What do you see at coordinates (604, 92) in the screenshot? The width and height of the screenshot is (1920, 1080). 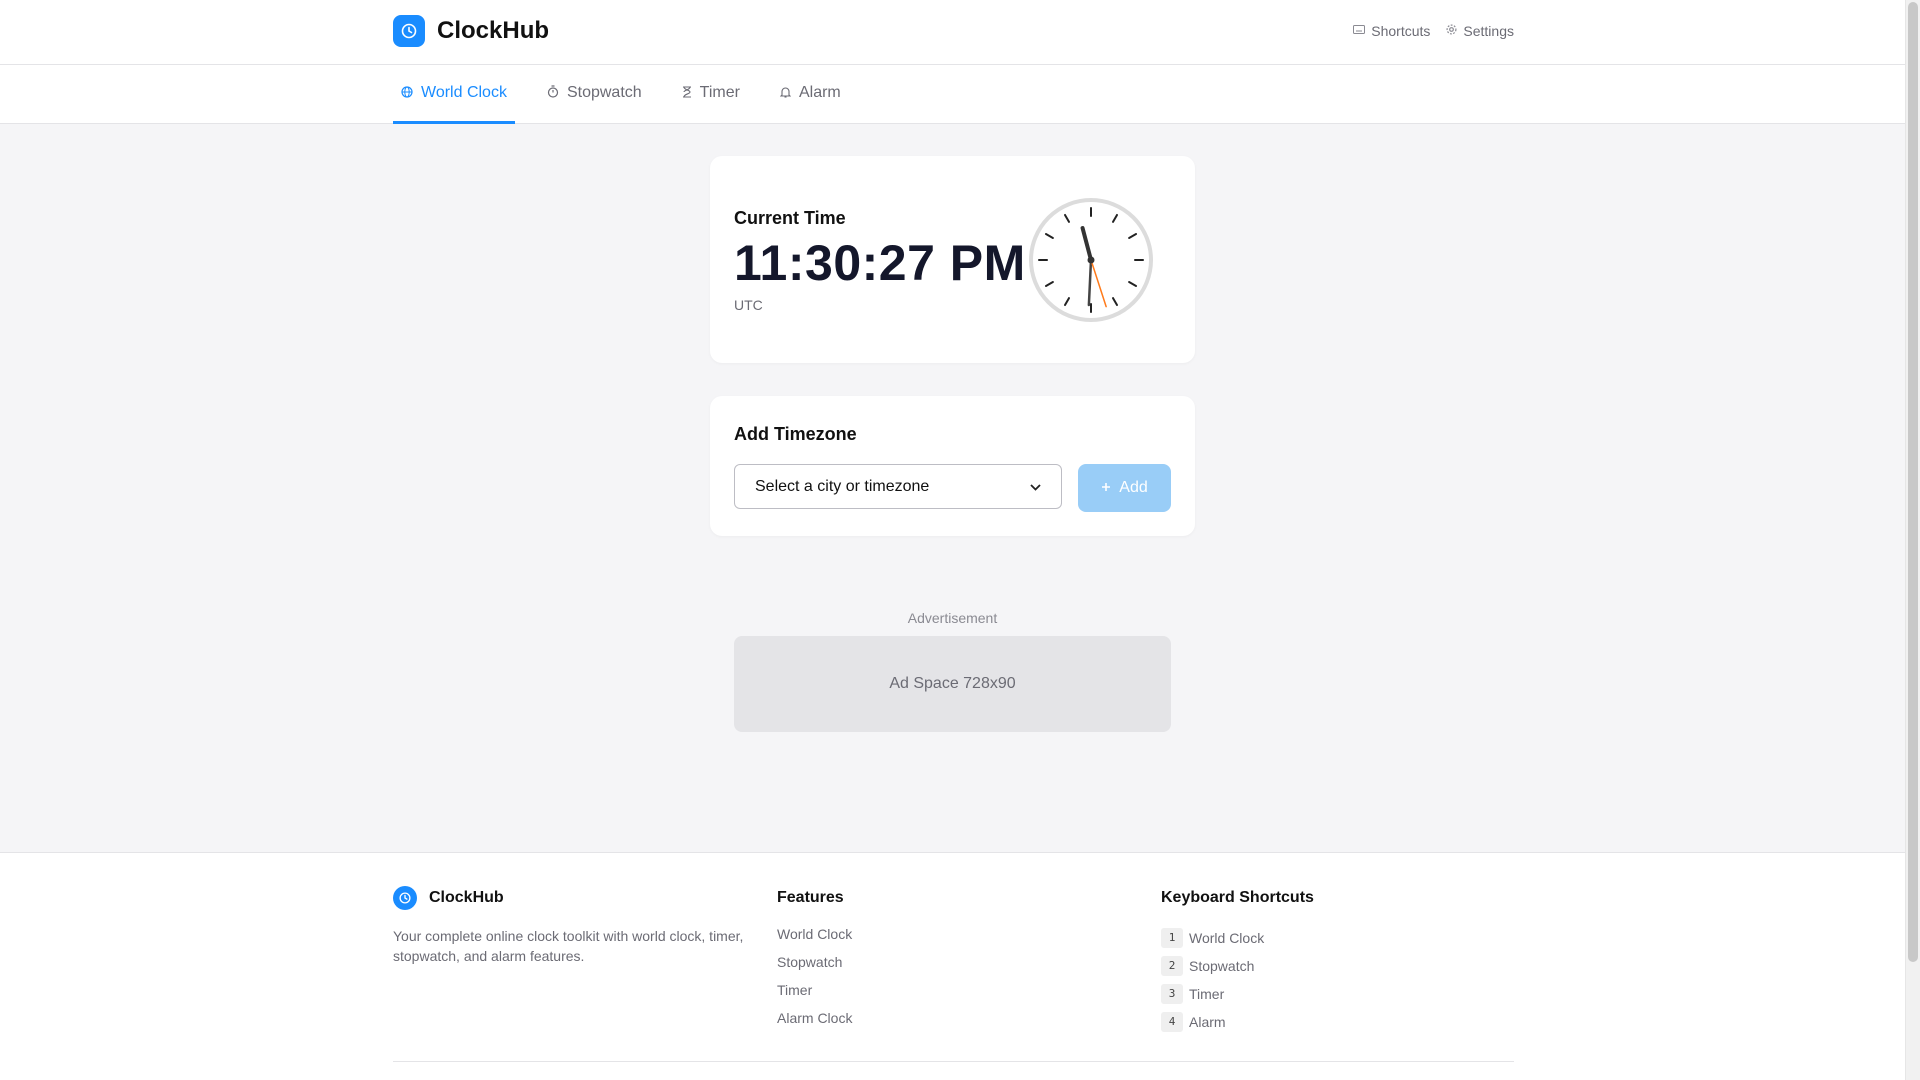 I see `tab-label: Stopwatch` at bounding box center [604, 92].